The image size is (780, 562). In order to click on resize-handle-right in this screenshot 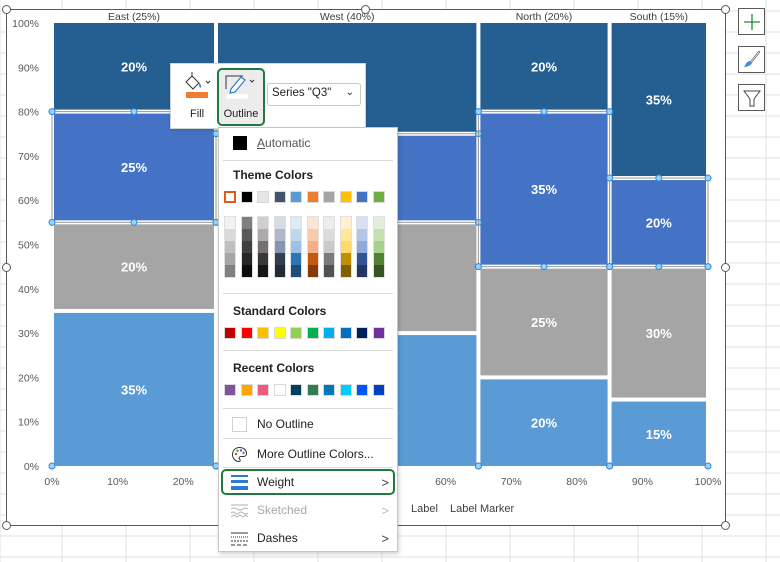, I will do `click(725, 267)`.